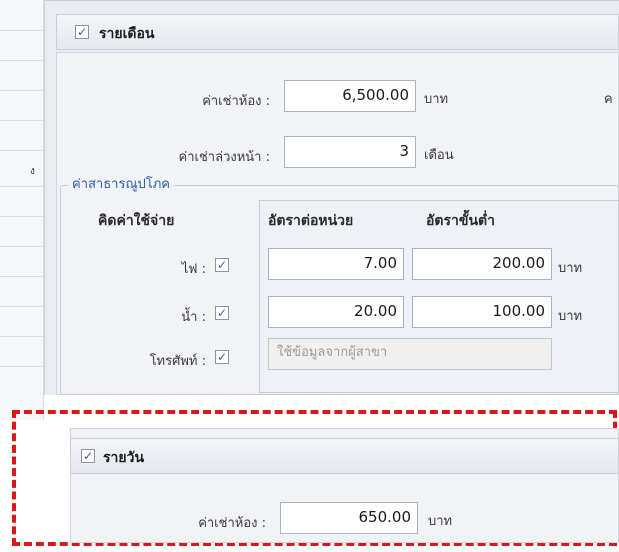  I want to click on electricity-min-input: 200.00, so click(482, 264).